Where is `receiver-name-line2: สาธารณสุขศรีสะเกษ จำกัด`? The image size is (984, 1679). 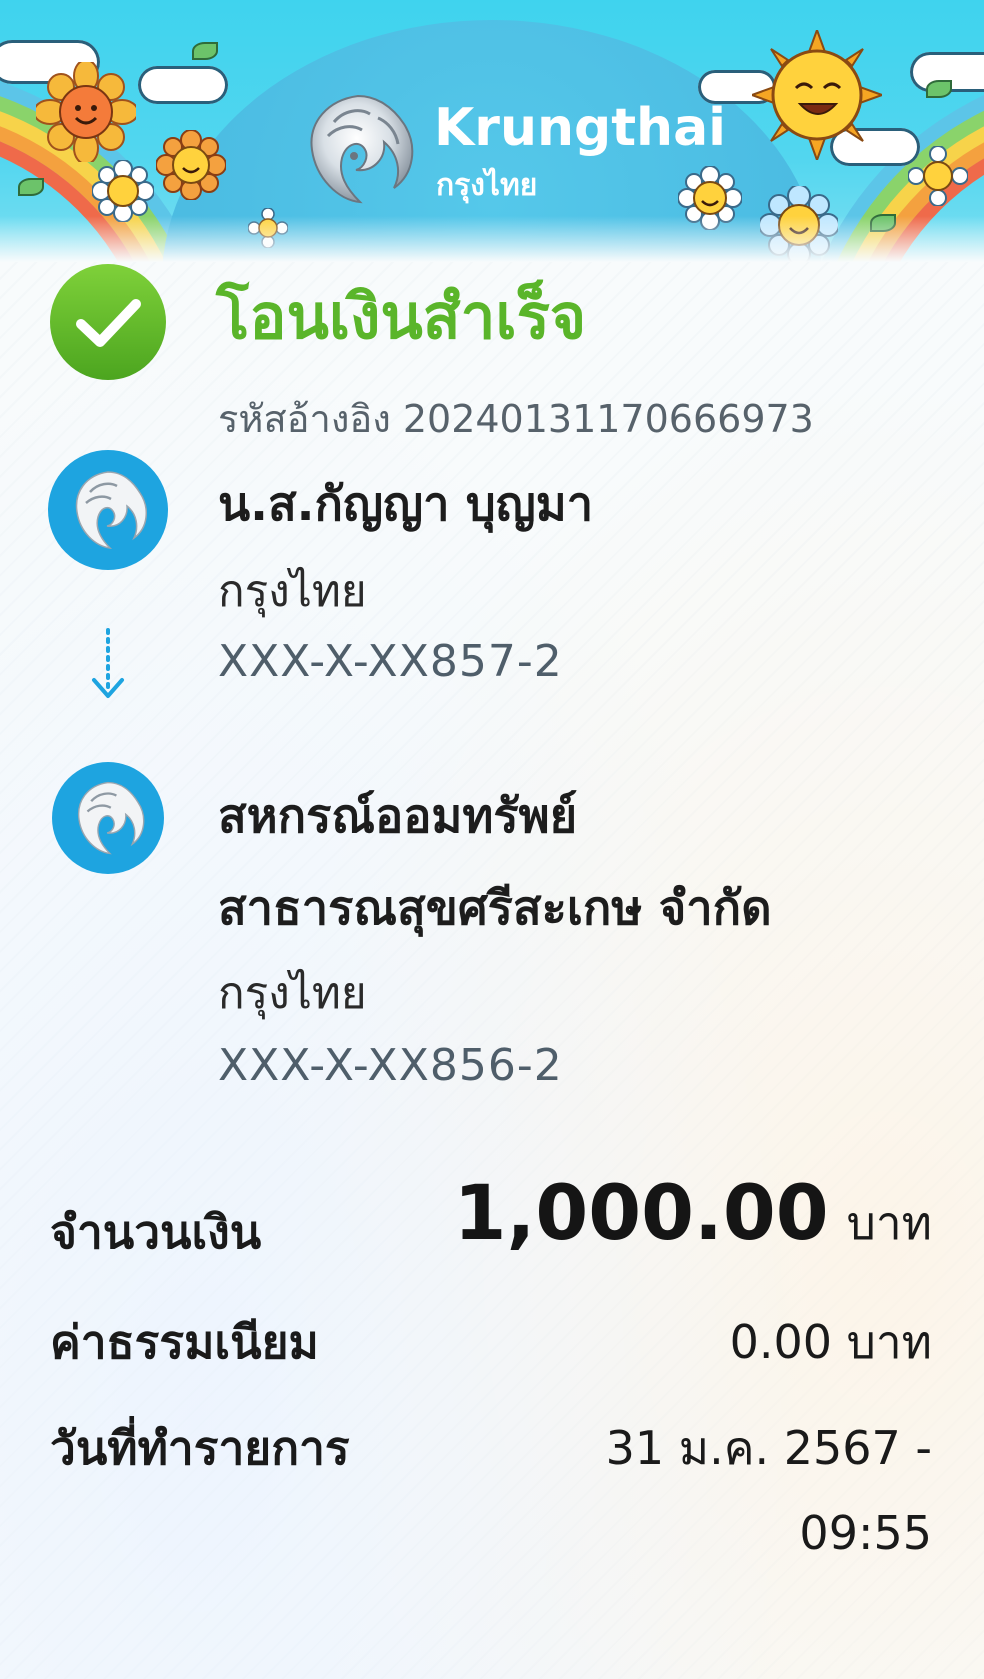 receiver-name-line2: สาธารณสุขศรีสะเกษ จำกัด is located at coordinates (495, 908).